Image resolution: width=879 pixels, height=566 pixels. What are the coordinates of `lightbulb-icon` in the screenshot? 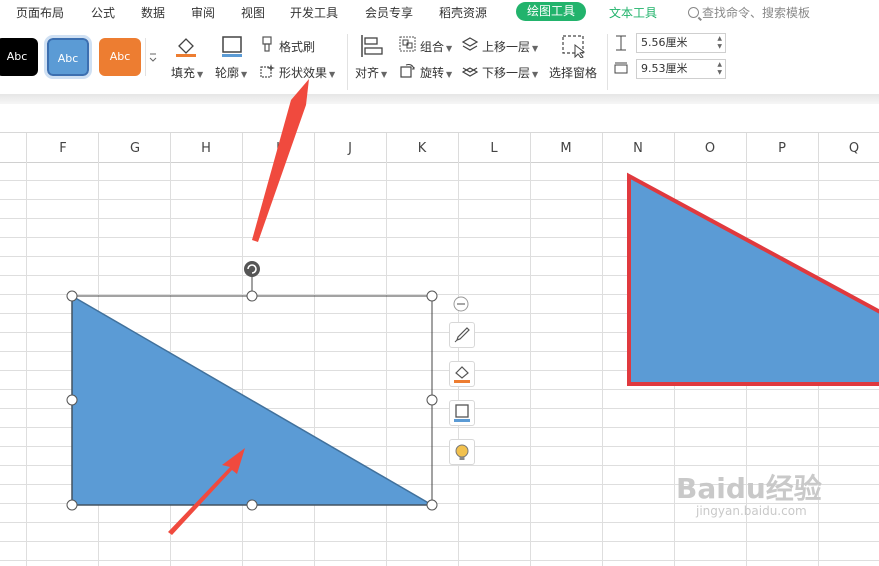 It's located at (462, 452).